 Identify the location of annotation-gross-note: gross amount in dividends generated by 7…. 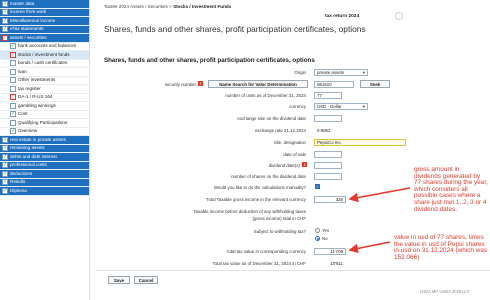
(451, 189).